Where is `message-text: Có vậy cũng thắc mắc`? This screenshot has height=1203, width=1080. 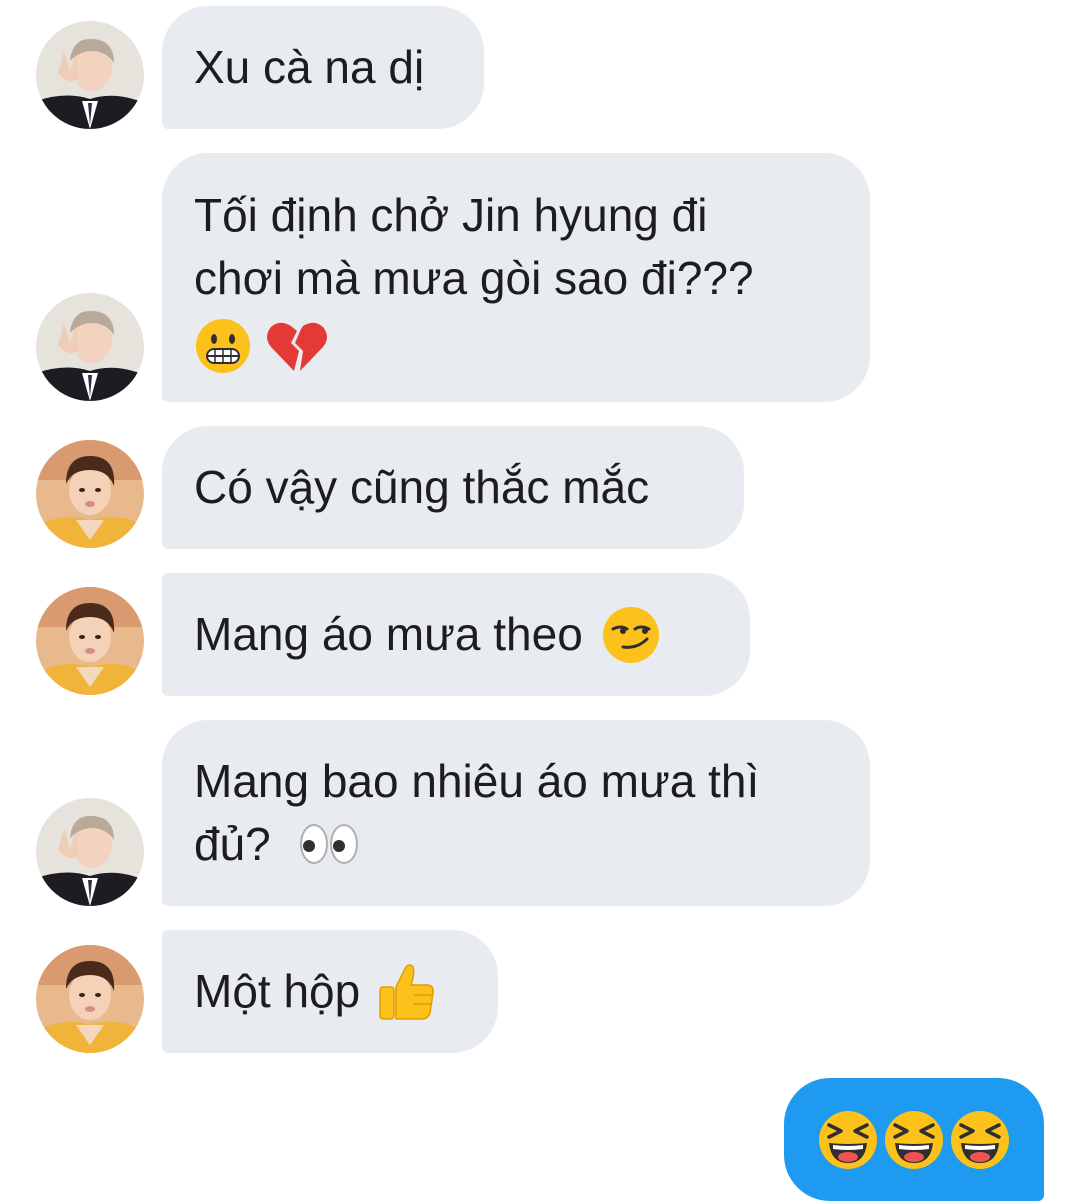 message-text: Có vậy cũng thắc mắc is located at coordinates (422, 487).